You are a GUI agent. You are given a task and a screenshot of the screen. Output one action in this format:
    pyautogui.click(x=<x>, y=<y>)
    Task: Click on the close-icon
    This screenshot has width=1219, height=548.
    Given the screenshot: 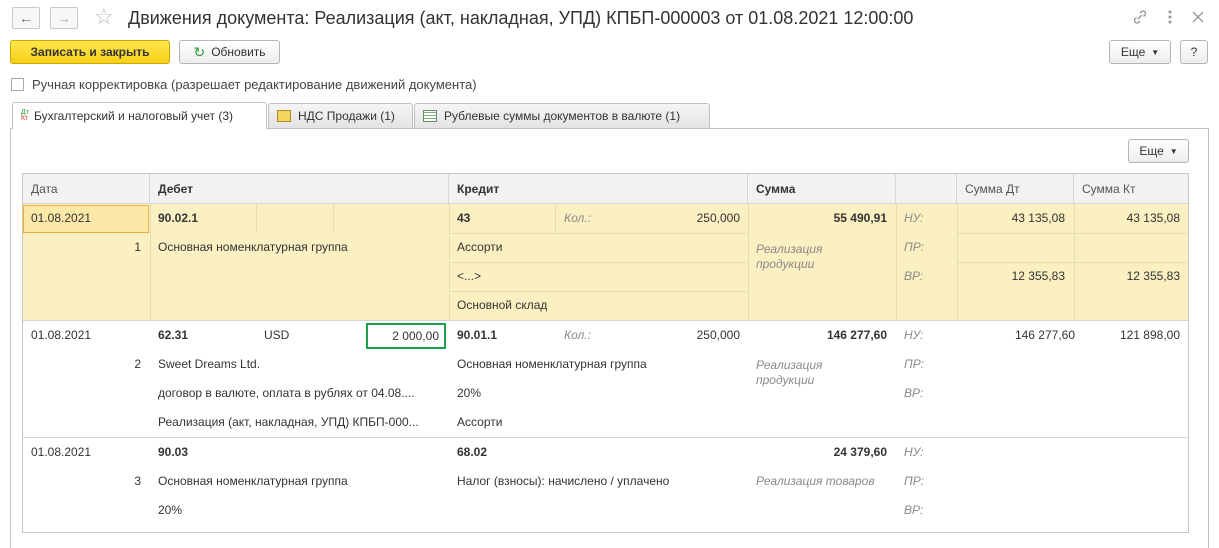 What is the action you would take?
    pyautogui.click(x=1198, y=17)
    